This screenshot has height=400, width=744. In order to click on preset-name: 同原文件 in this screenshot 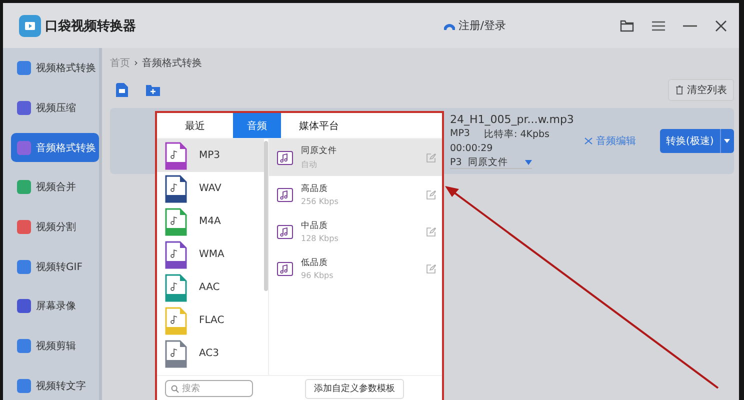, I will do `click(319, 151)`.